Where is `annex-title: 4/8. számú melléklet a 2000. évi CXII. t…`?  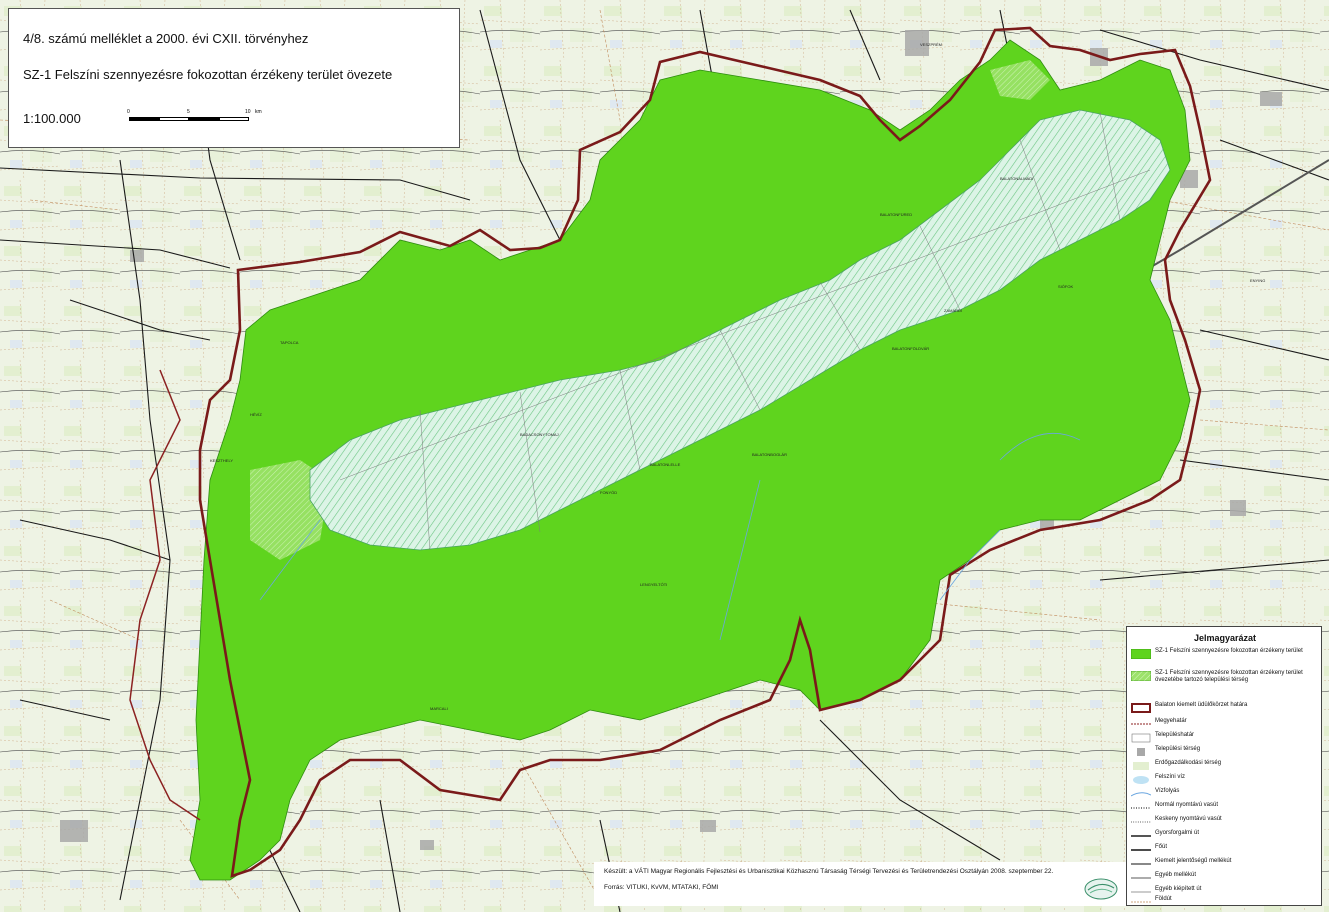
annex-title: 4/8. számú melléklet a 2000. évi CXII. t… is located at coordinates (166, 38).